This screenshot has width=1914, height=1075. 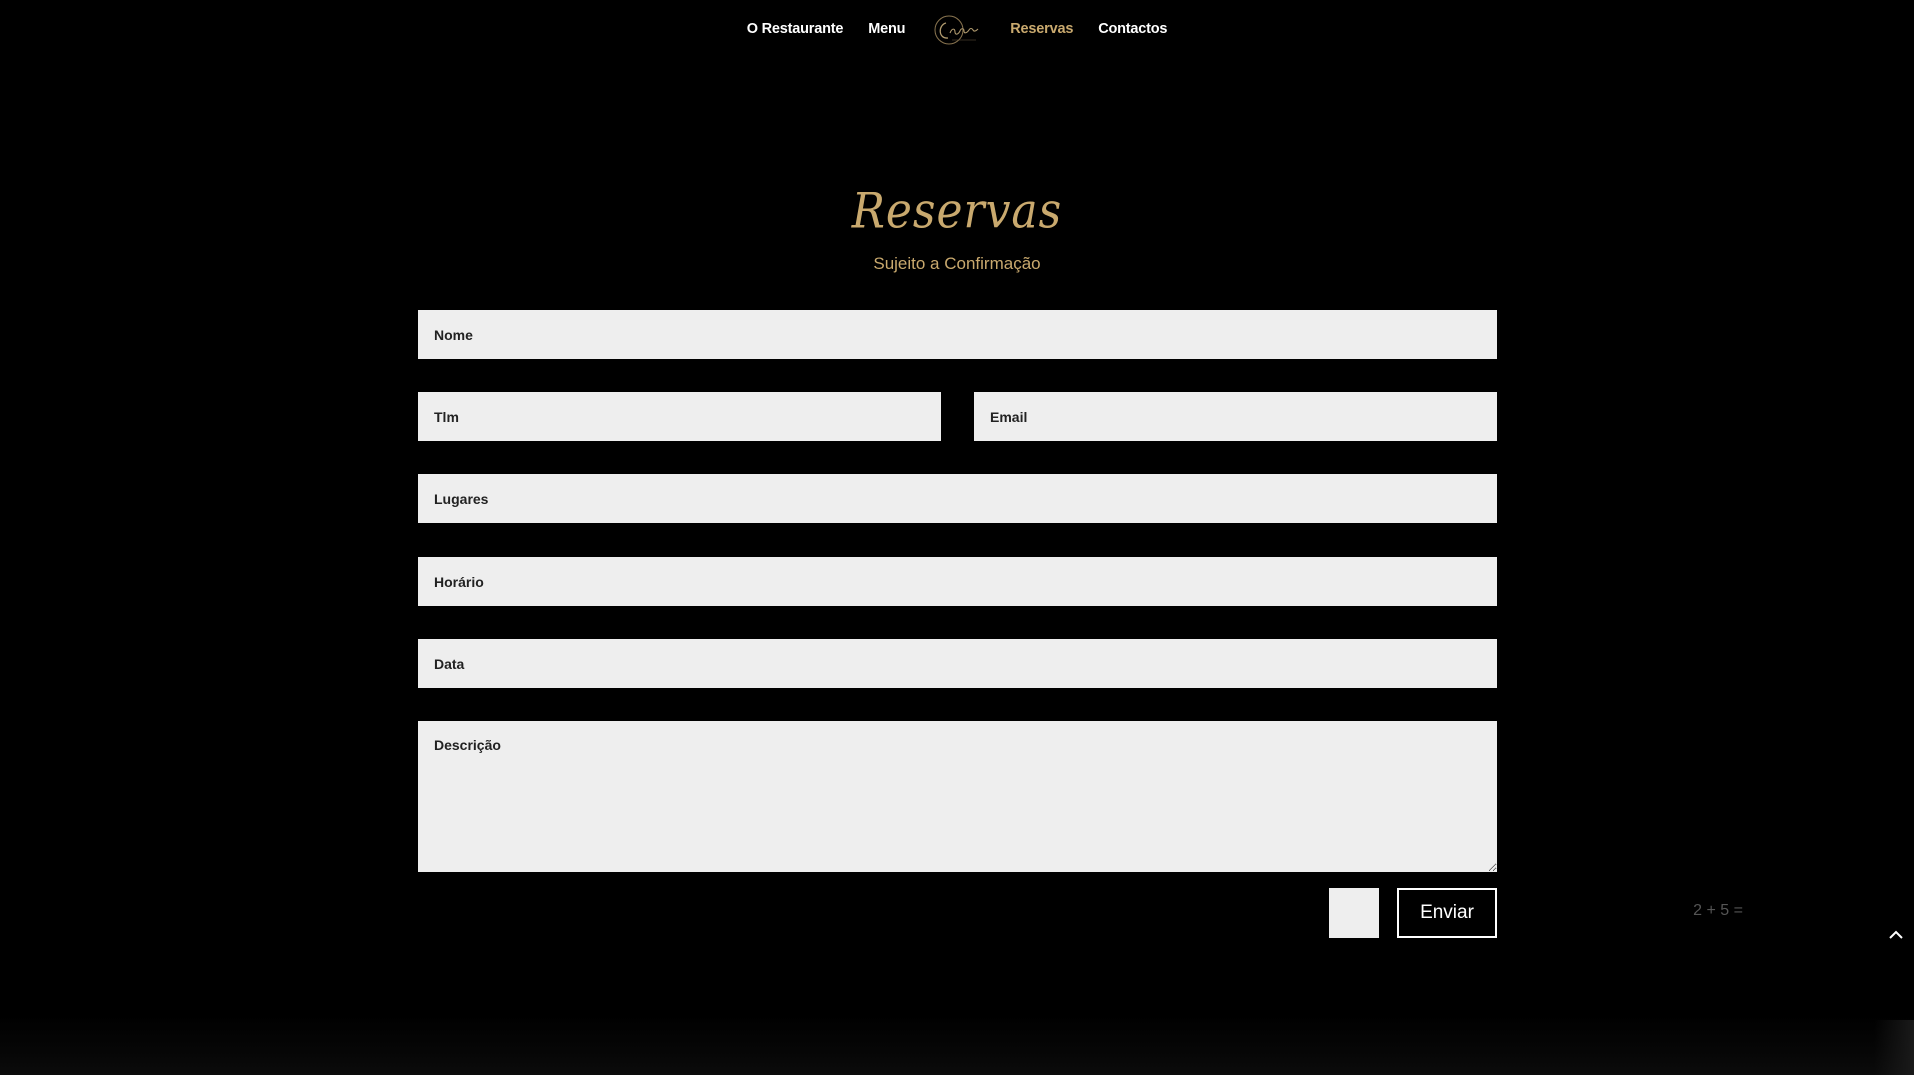 What do you see at coordinates (1718, 910) in the screenshot?
I see `captcha-question: 2 + 5 =` at bounding box center [1718, 910].